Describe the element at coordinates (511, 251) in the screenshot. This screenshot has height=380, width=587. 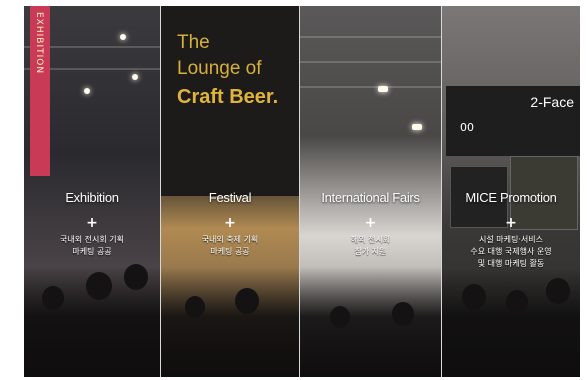
I see `panel-description: 수요 대행 국제행사 운영` at that location.